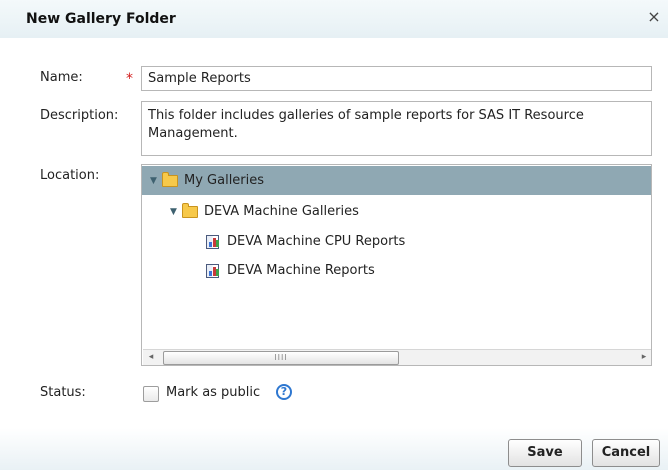 The height and width of the screenshot is (470, 668). Describe the element at coordinates (626, 453) in the screenshot. I see `cancel-button: Cancel` at that location.